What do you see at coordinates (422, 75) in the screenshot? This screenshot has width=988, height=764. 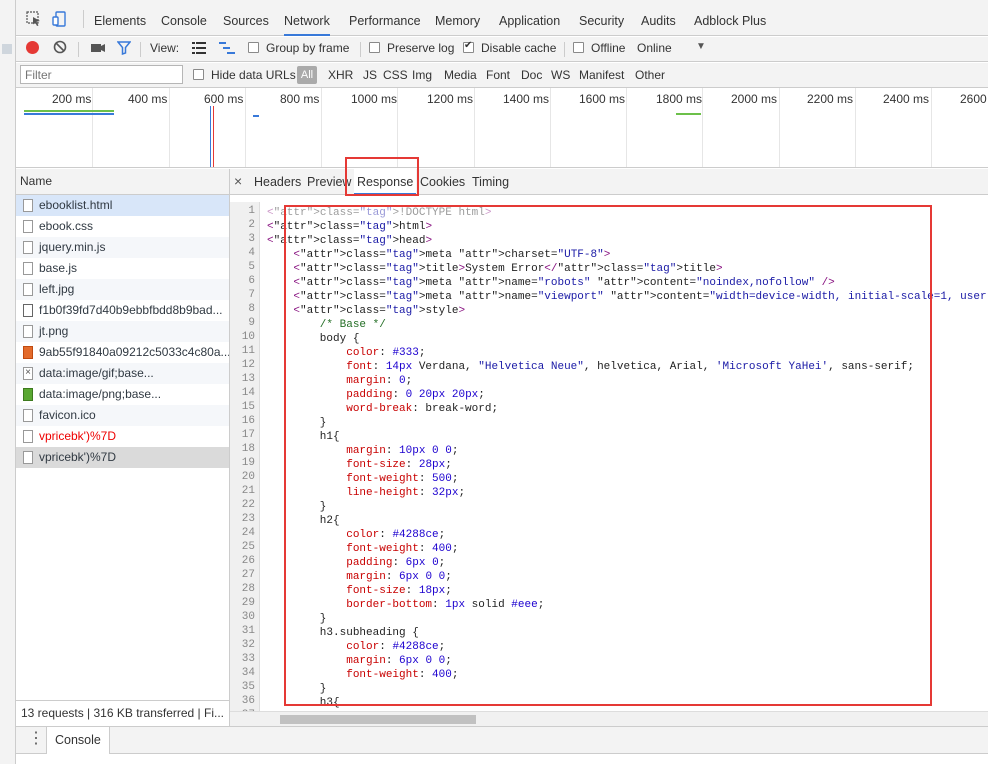 I see `filter-img: Img` at bounding box center [422, 75].